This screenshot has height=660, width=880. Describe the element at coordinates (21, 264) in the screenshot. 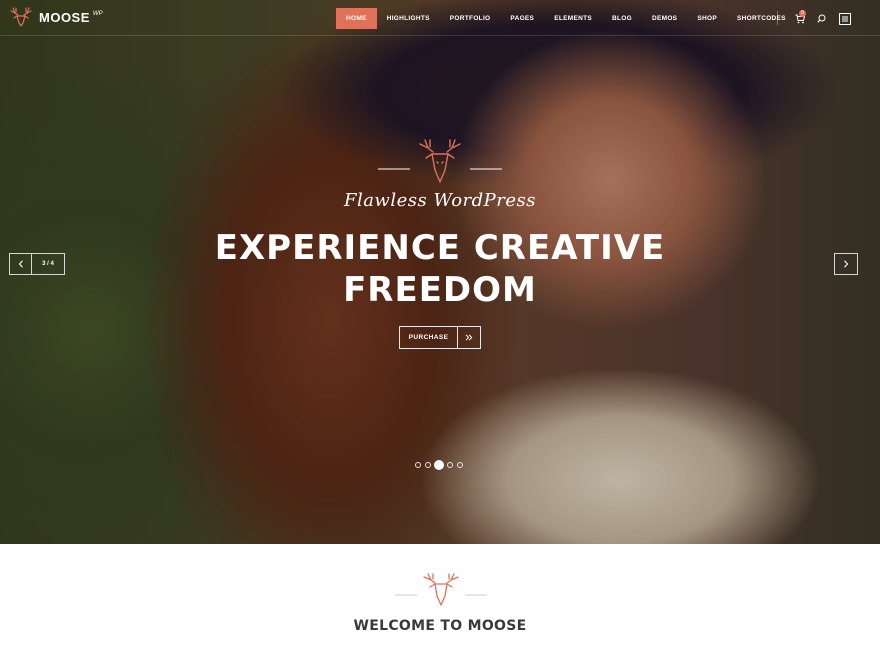

I see `chevron-left-icon` at that location.